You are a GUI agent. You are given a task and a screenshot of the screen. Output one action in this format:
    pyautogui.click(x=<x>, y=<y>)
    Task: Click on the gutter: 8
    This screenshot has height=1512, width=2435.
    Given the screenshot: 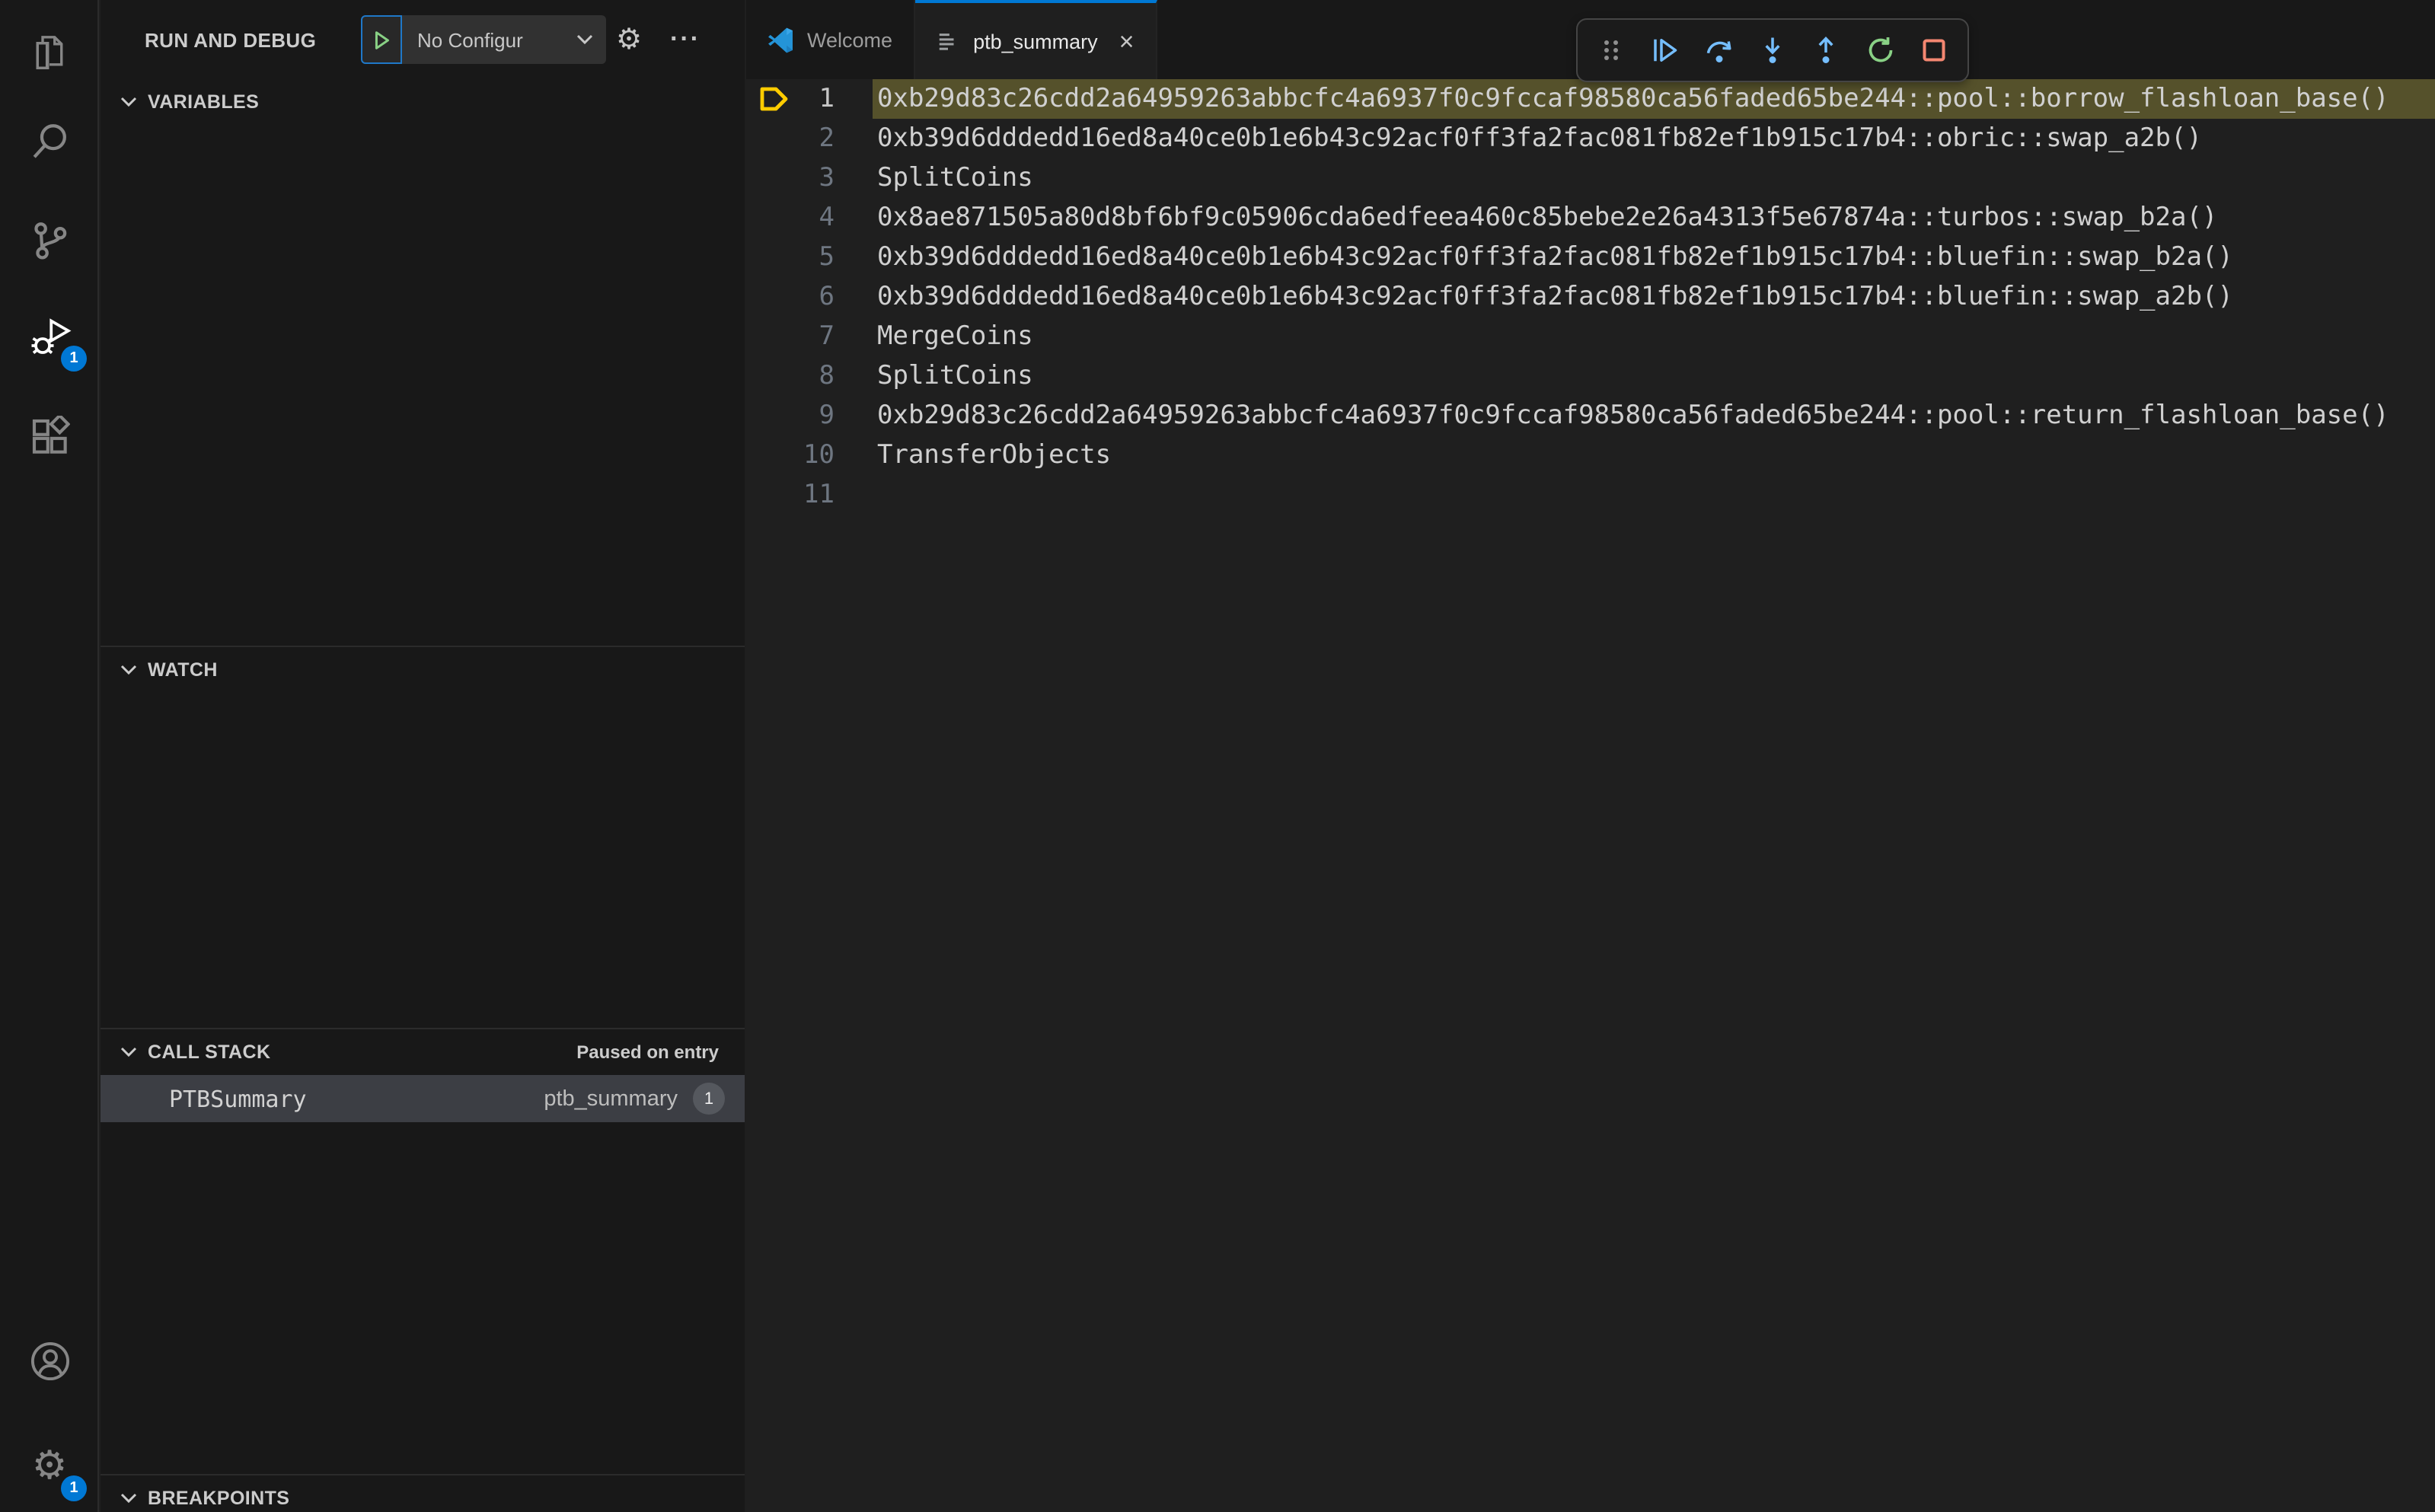 What is the action you would take?
    pyautogui.click(x=809, y=376)
    